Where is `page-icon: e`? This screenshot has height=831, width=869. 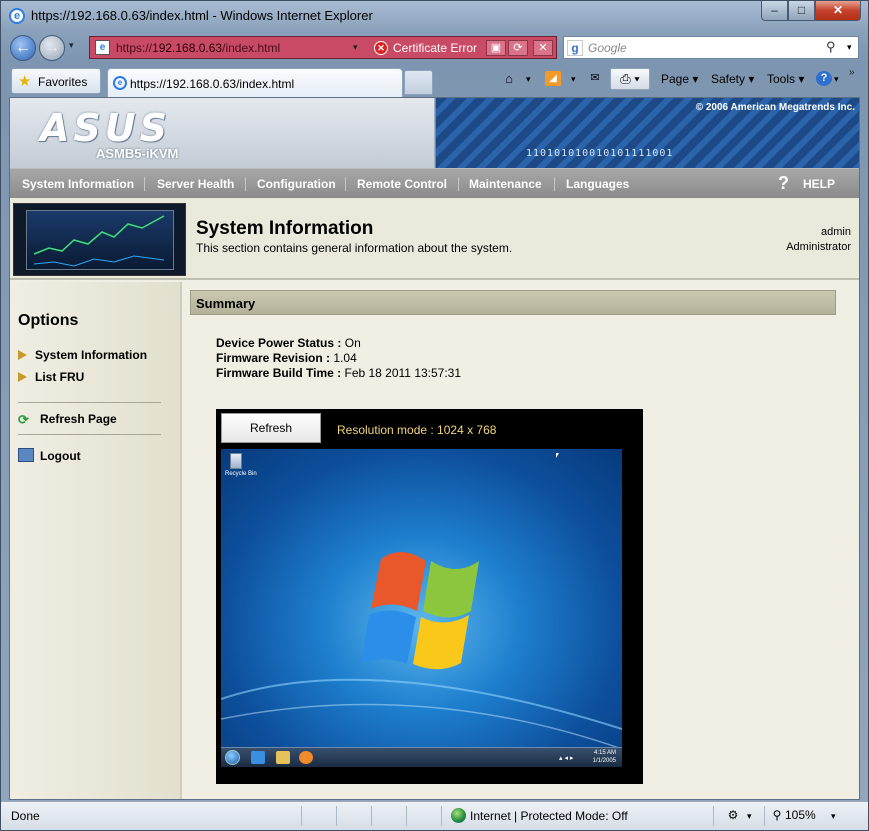 page-icon: e is located at coordinates (102, 47).